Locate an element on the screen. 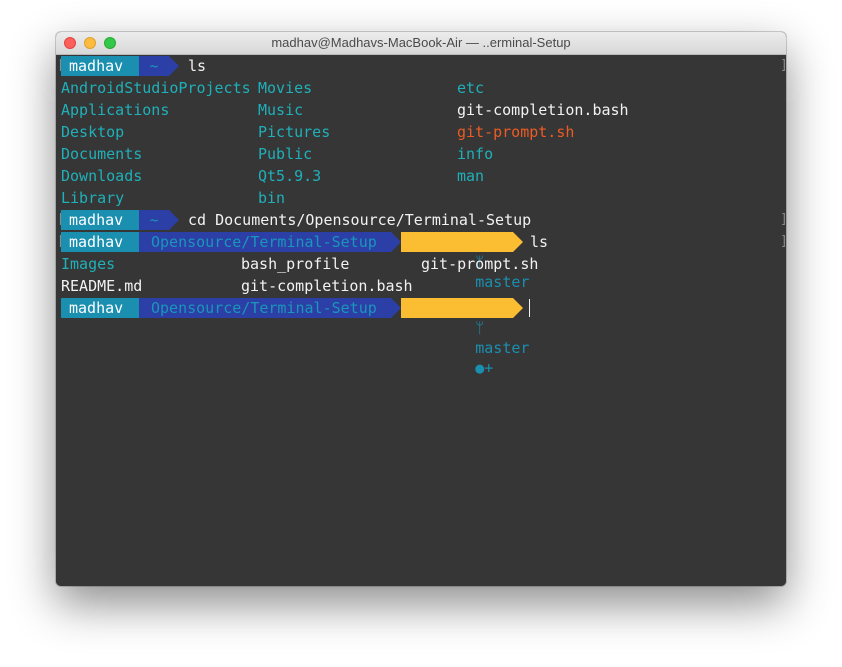 The height and width of the screenshot is (667, 842). ls-row: Images bash_profile git-prompt.sh is located at coordinates (421, 264).